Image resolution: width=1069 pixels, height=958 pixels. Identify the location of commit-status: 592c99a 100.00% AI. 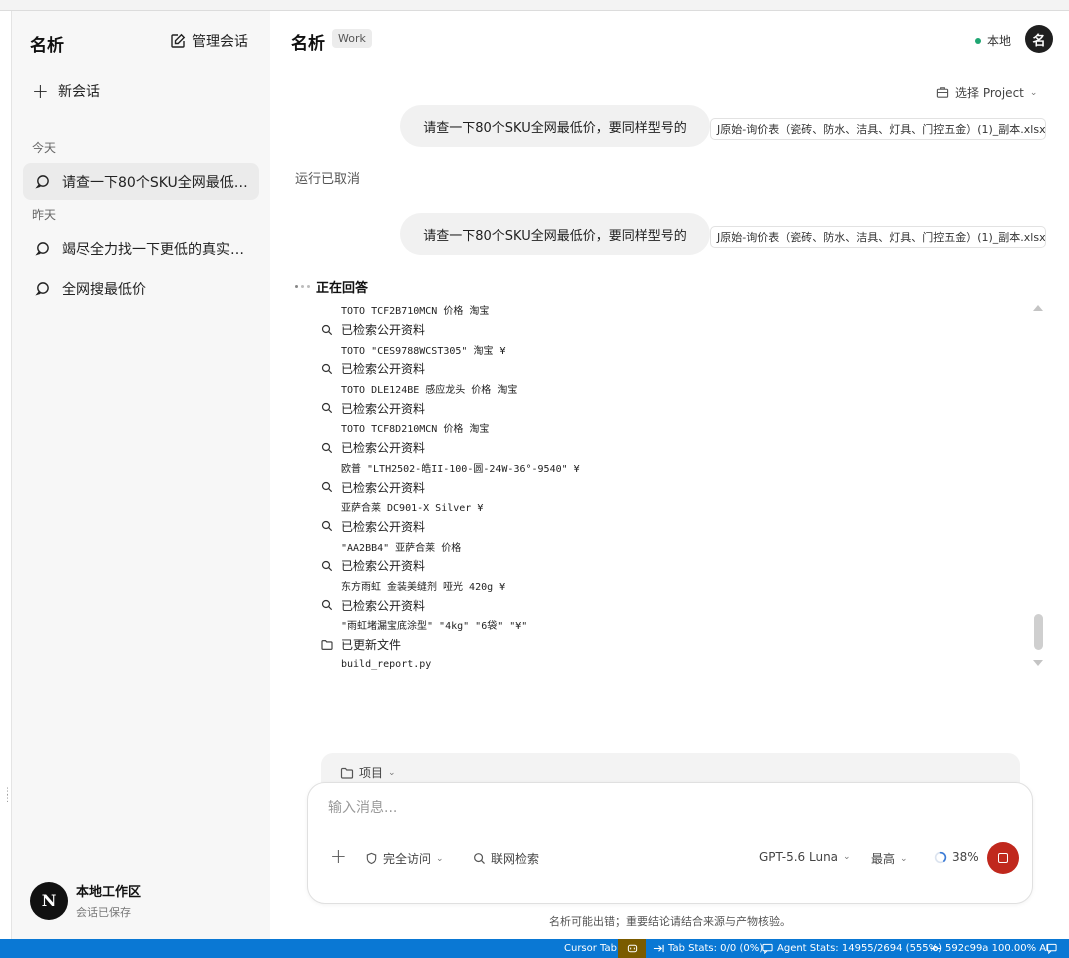
(989, 948).